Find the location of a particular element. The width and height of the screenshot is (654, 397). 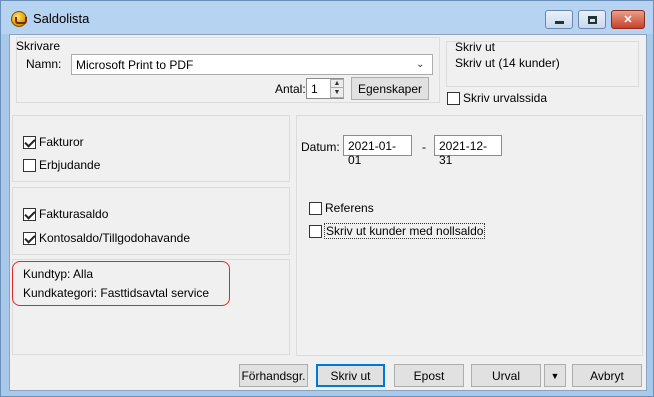

reference-label: Referens is located at coordinates (349, 208).